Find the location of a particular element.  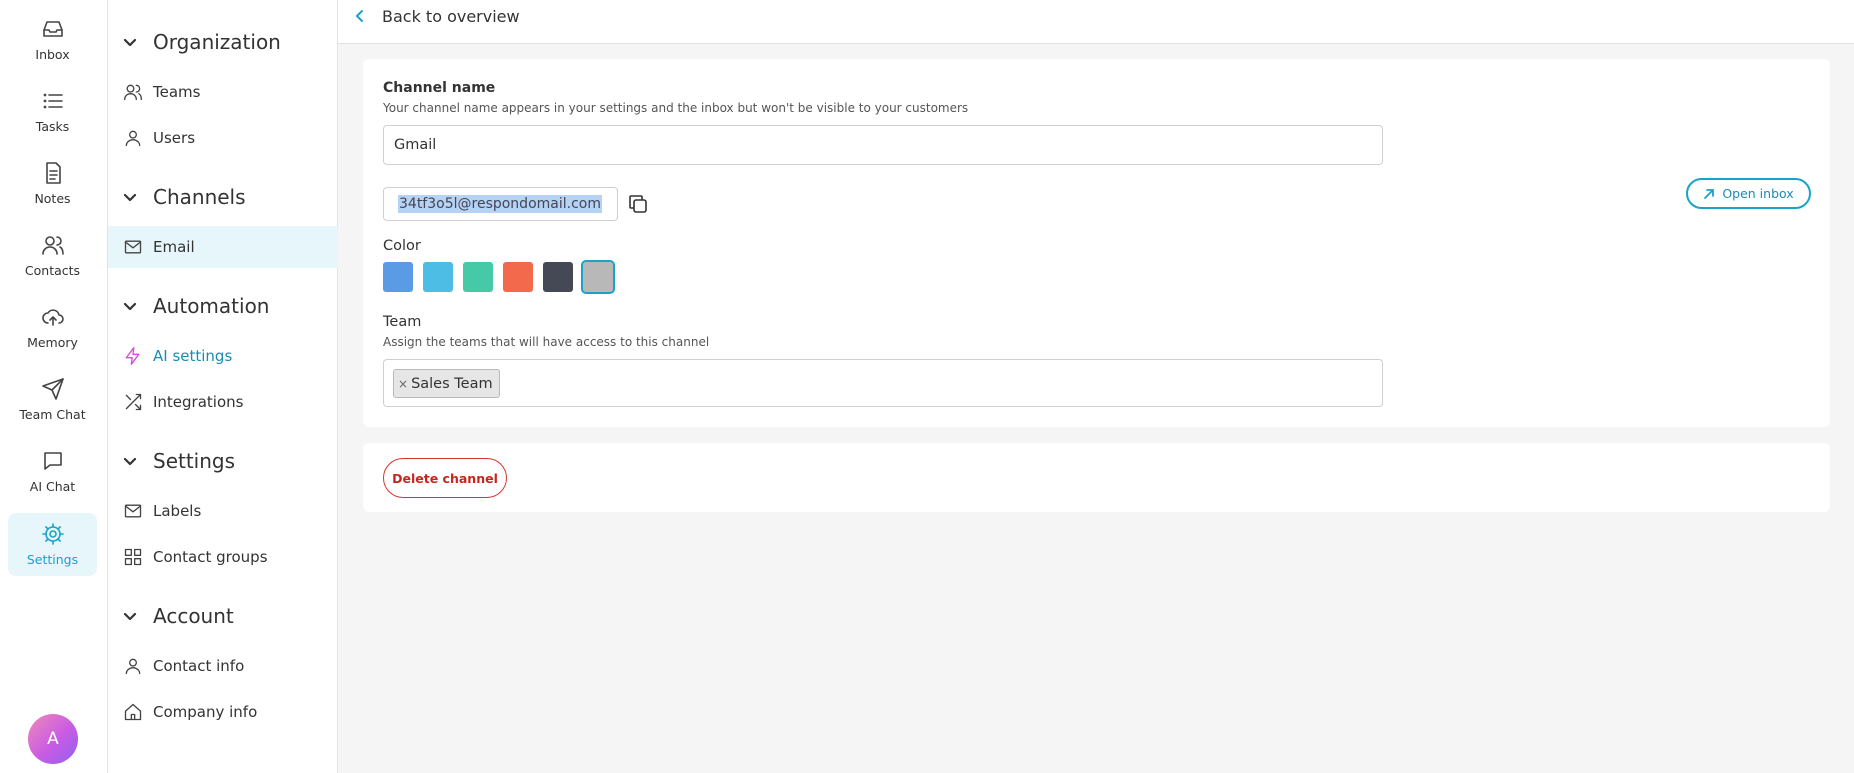

sidebar-item-label: Company info is located at coordinates (205, 712).